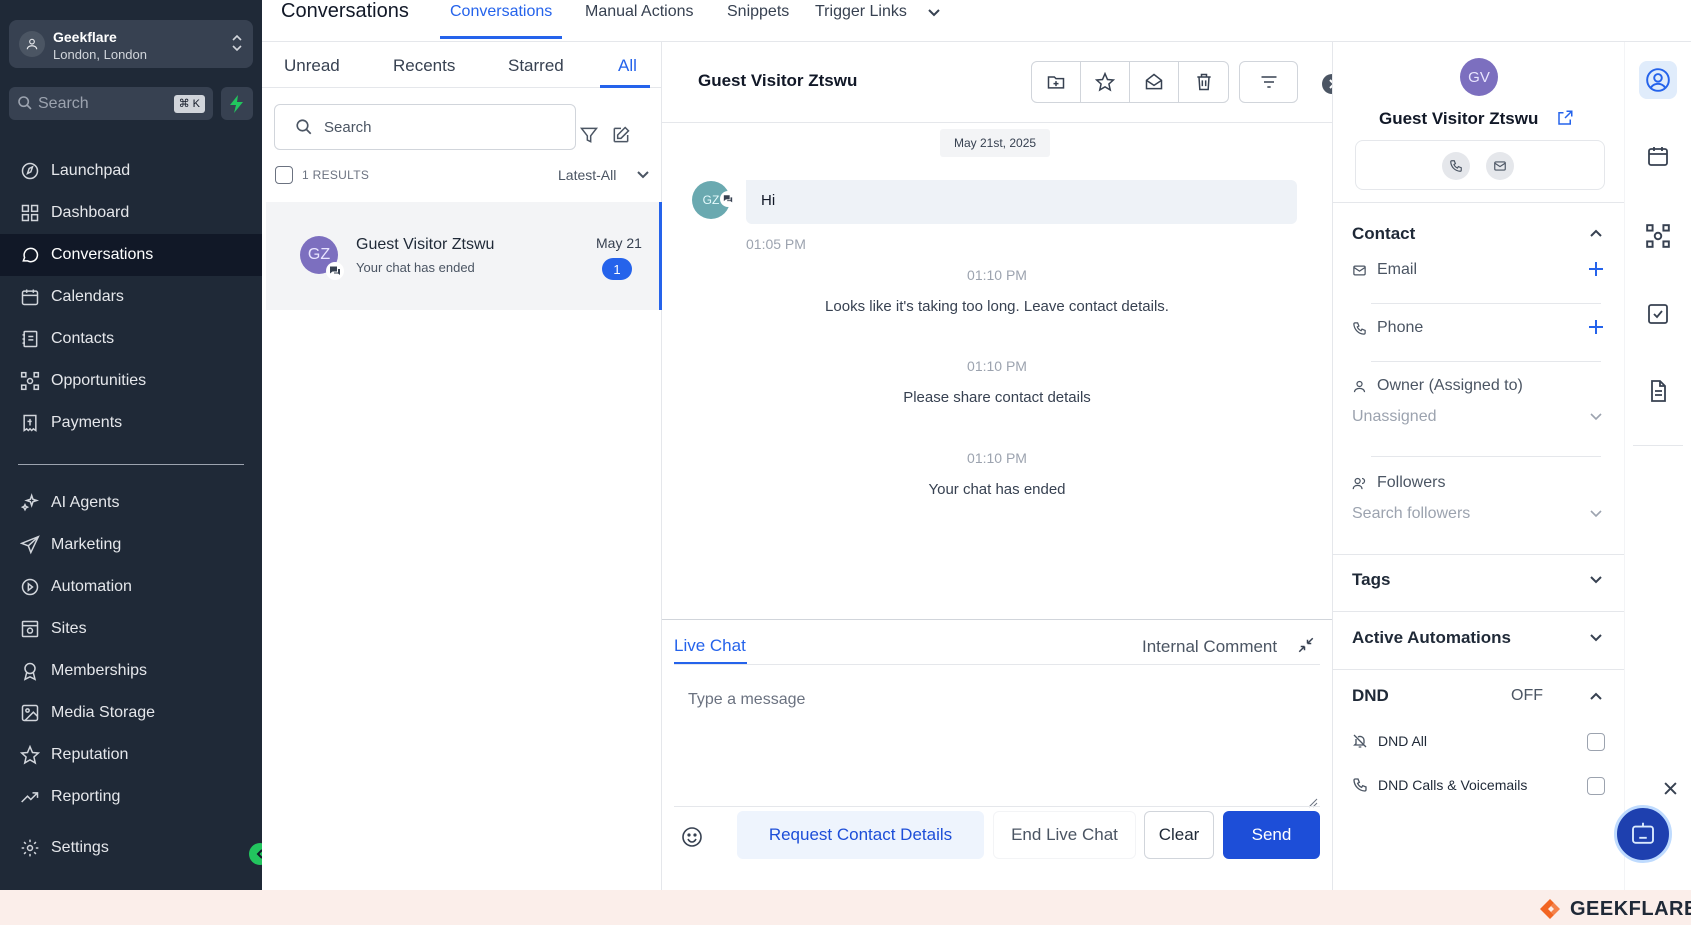  What do you see at coordinates (30, 339) in the screenshot?
I see `contacts-icon` at bounding box center [30, 339].